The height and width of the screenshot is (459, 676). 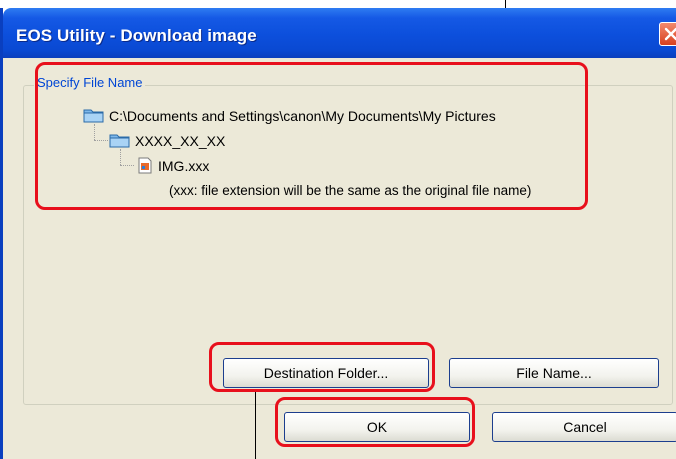 What do you see at coordinates (136, 35) in the screenshot?
I see `window-title: EOS Utility - Download image` at bounding box center [136, 35].